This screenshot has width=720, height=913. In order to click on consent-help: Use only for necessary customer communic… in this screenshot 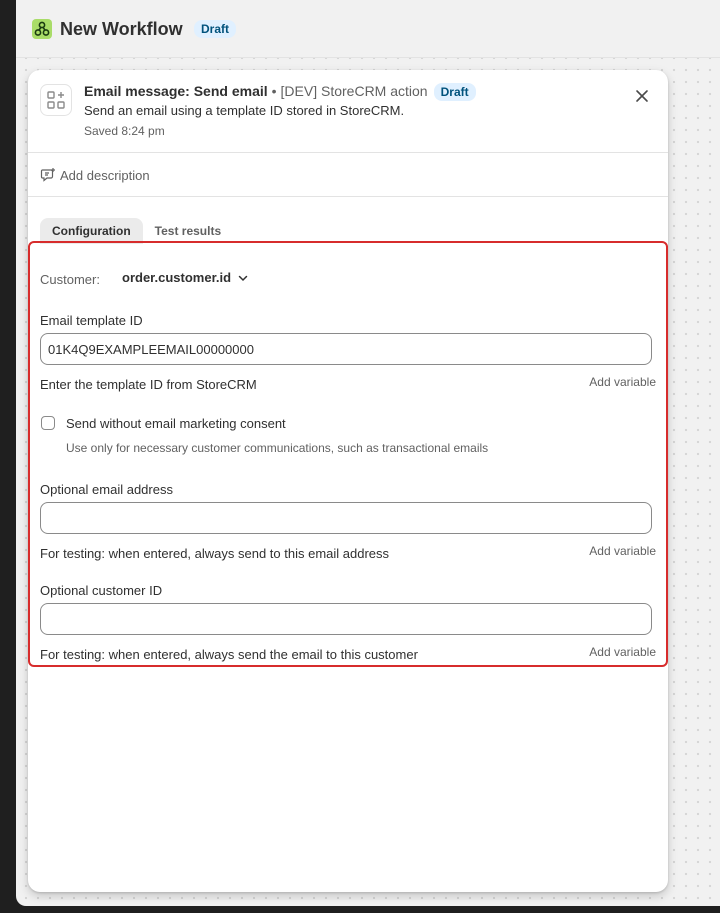, I will do `click(277, 448)`.